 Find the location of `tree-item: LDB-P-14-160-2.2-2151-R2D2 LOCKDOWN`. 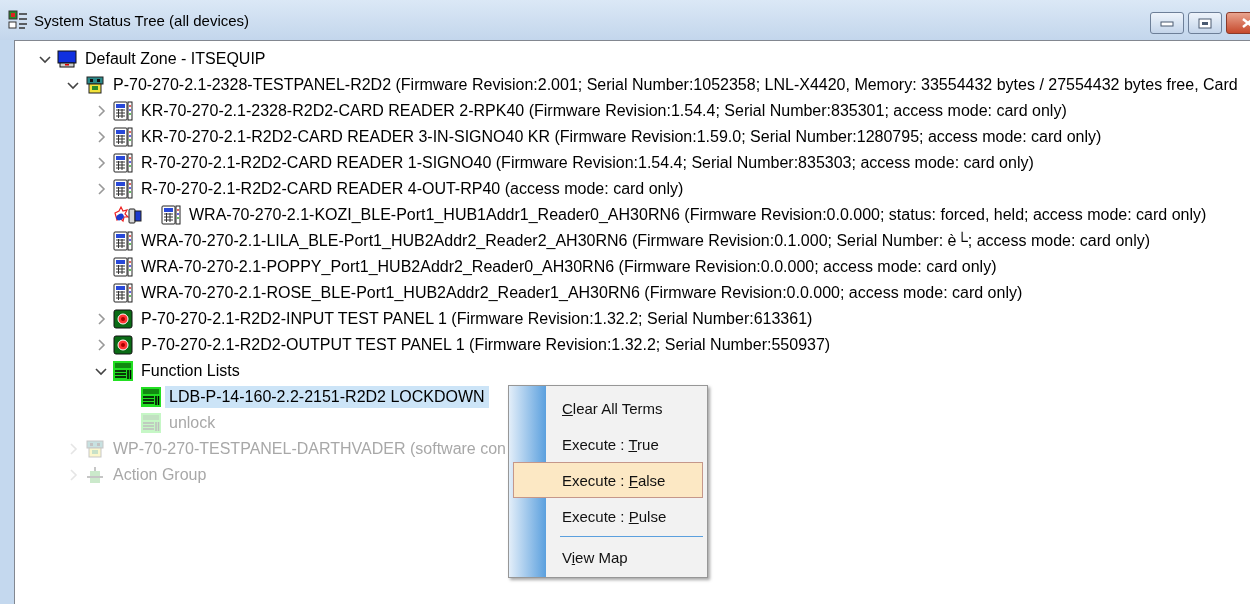

tree-item: LDB-P-14-160-2.2-2151-R2D2 LOCKDOWN is located at coordinates (327, 397).